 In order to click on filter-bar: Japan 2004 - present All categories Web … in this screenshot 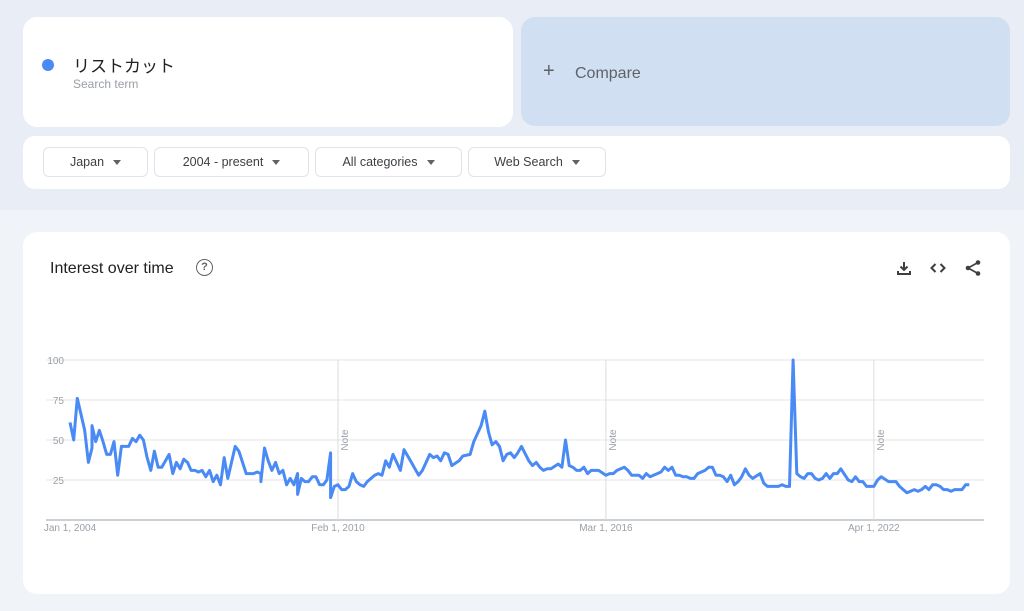, I will do `click(516, 162)`.